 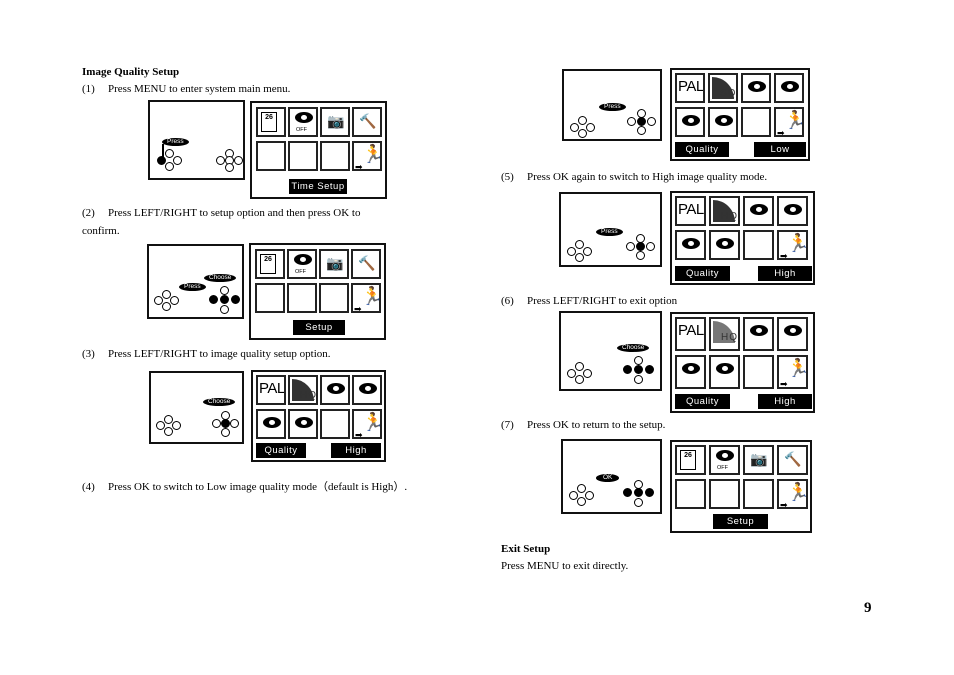 What do you see at coordinates (608, 478) in the screenshot?
I see `ok-bubble: OK` at bounding box center [608, 478].